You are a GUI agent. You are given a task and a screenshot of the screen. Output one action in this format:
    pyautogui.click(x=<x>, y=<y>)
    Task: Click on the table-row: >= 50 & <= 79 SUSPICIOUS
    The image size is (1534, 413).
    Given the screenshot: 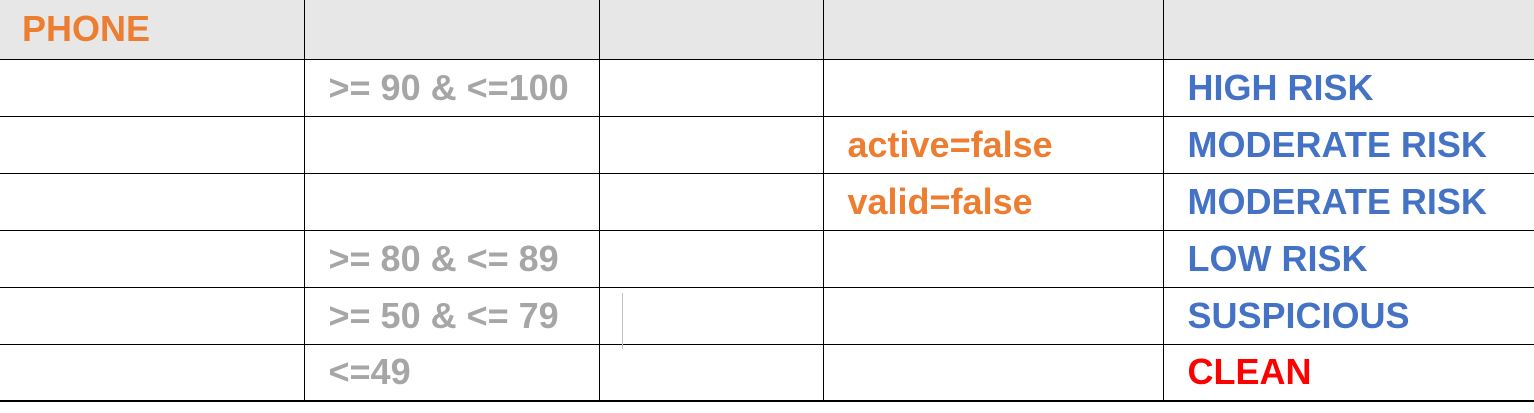 What is the action you would take?
    pyautogui.click(x=767, y=315)
    